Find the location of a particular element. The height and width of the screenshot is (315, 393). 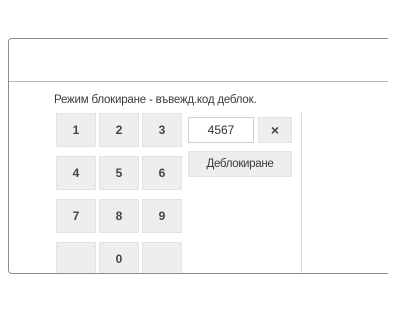

key-6: 6 is located at coordinates (162, 173).